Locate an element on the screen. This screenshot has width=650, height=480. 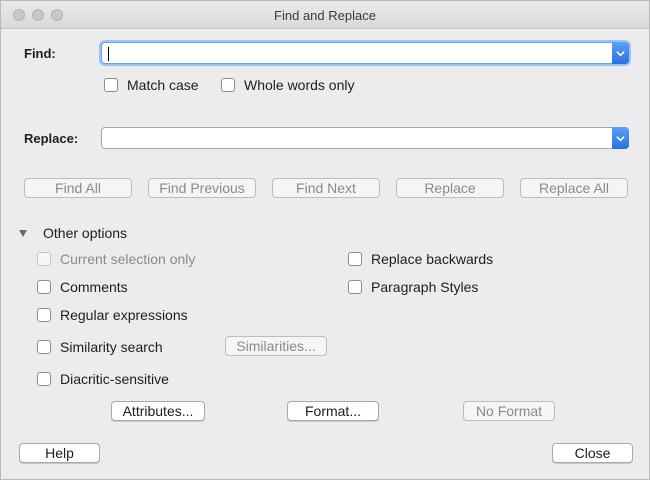
diacritic-sensitive-checkbox is located at coordinates (44, 379).